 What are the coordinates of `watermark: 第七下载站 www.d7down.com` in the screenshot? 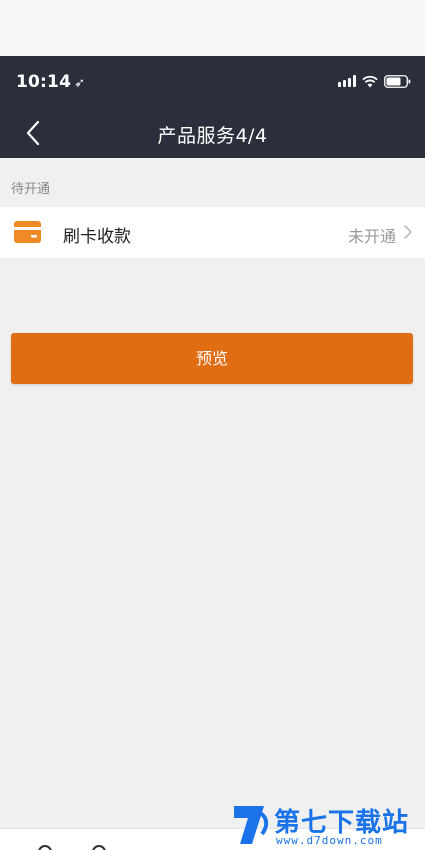 It's located at (325, 825).